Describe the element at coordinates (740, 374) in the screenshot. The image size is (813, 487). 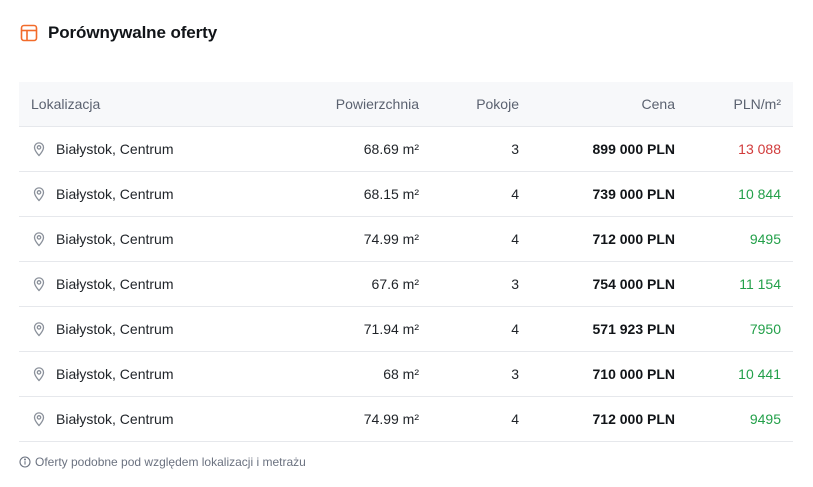
I see `price-per-m2-cell: 10 441` at that location.